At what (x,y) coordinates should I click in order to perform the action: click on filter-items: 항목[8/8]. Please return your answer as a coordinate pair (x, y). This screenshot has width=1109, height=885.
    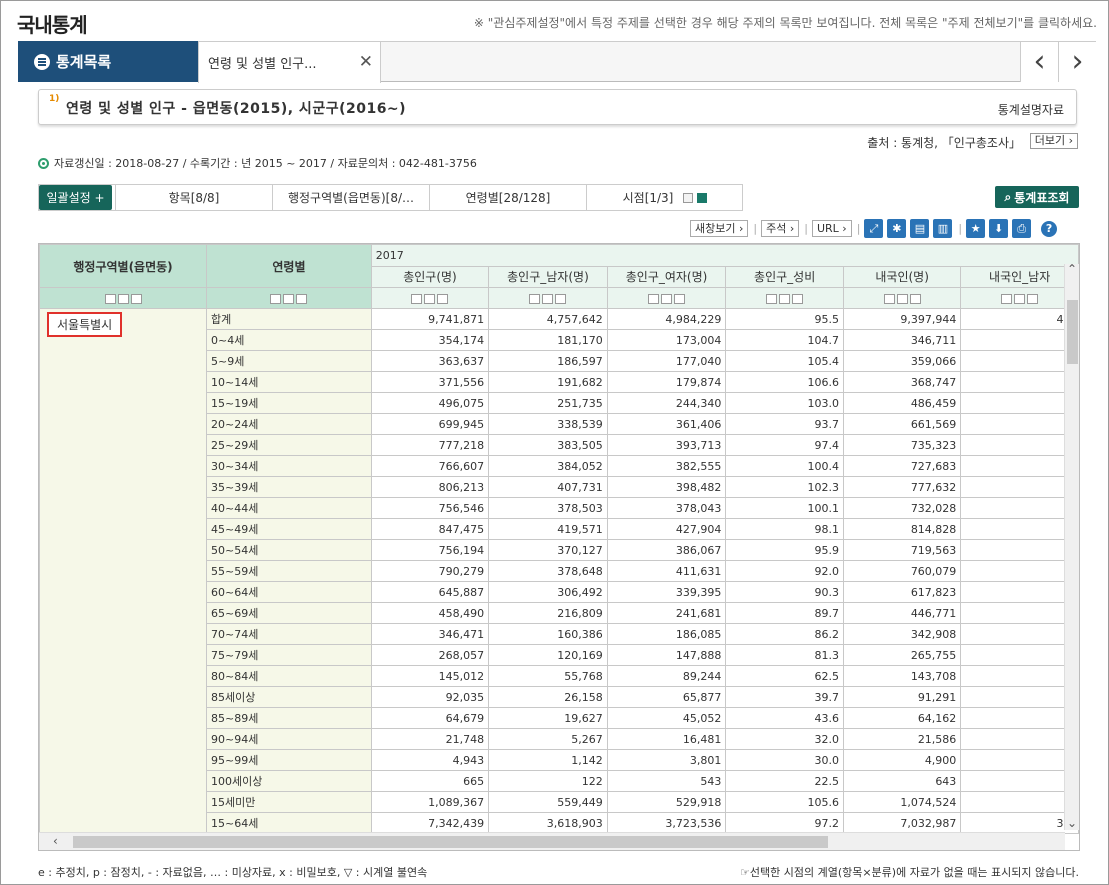
    Looking at the image, I should click on (193, 197).